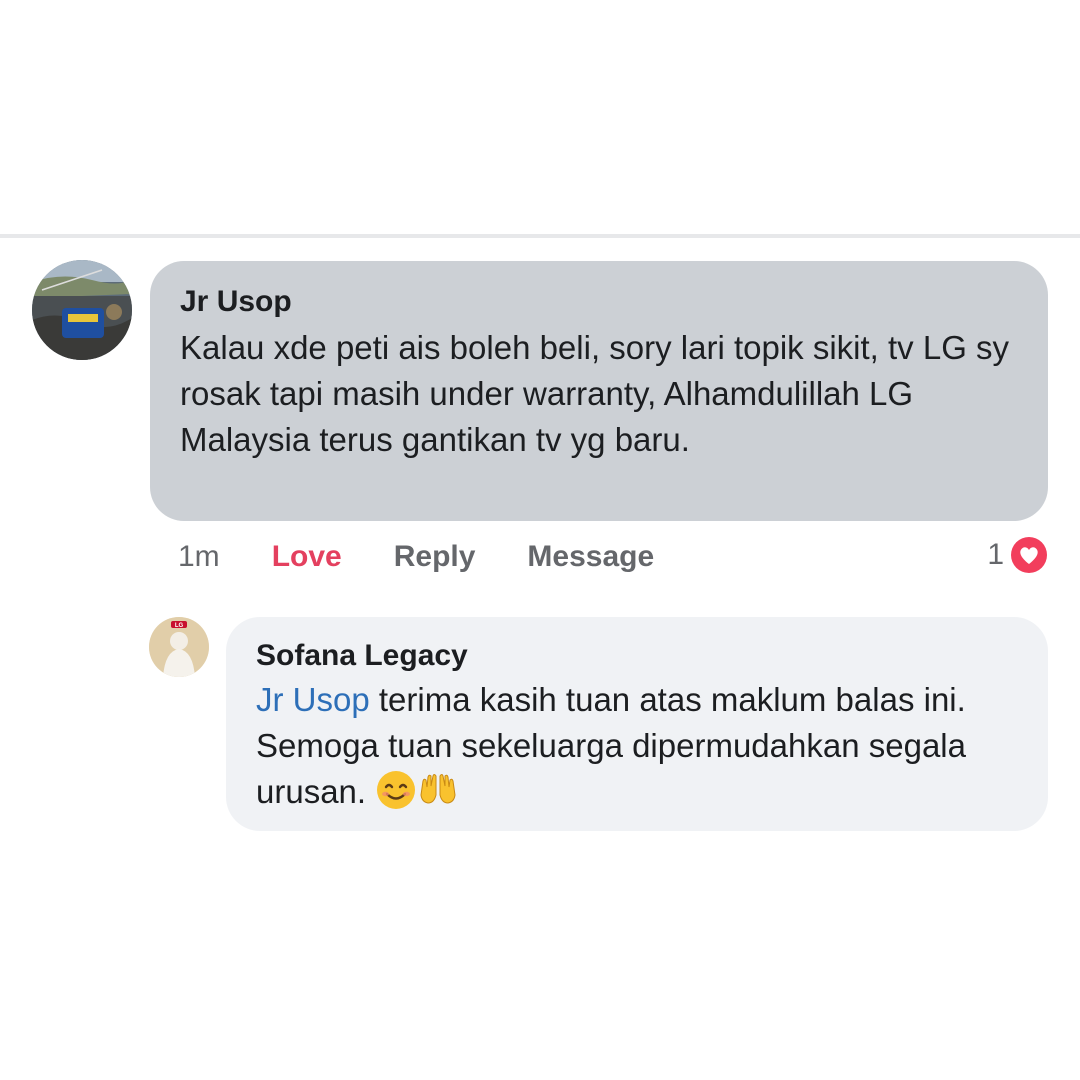 The height and width of the screenshot is (1080, 1080). I want to click on comment-actions: 1m Love Reply Message, so click(416, 557).